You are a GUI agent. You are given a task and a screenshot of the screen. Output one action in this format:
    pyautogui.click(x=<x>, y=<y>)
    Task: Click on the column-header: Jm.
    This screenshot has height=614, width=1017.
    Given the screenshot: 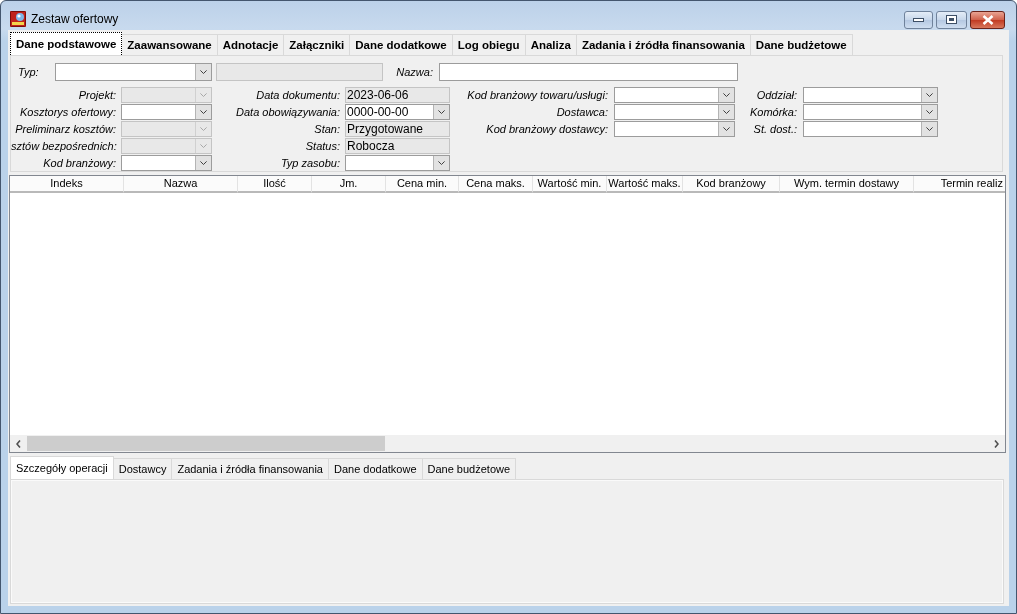 What is the action you would take?
    pyautogui.click(x=349, y=184)
    